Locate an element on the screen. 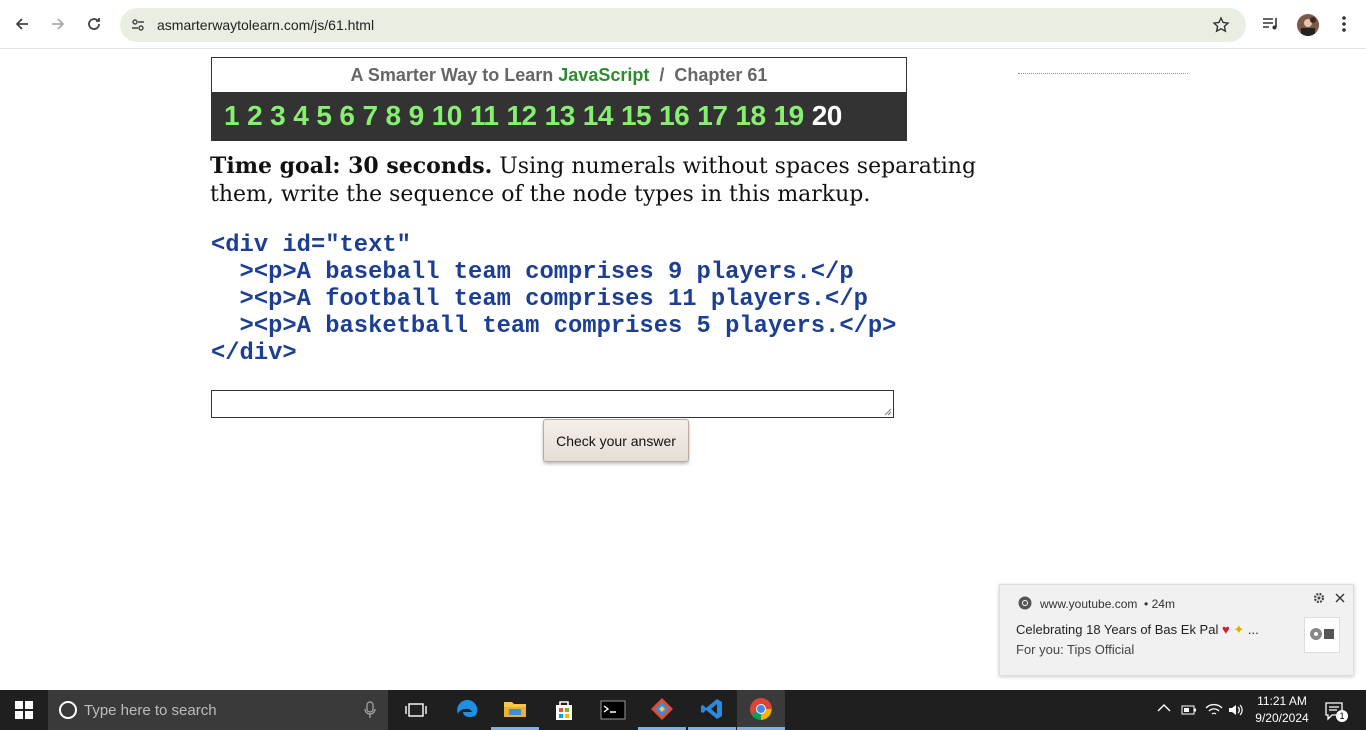  chrome-logo-icon is located at coordinates (1025, 605).